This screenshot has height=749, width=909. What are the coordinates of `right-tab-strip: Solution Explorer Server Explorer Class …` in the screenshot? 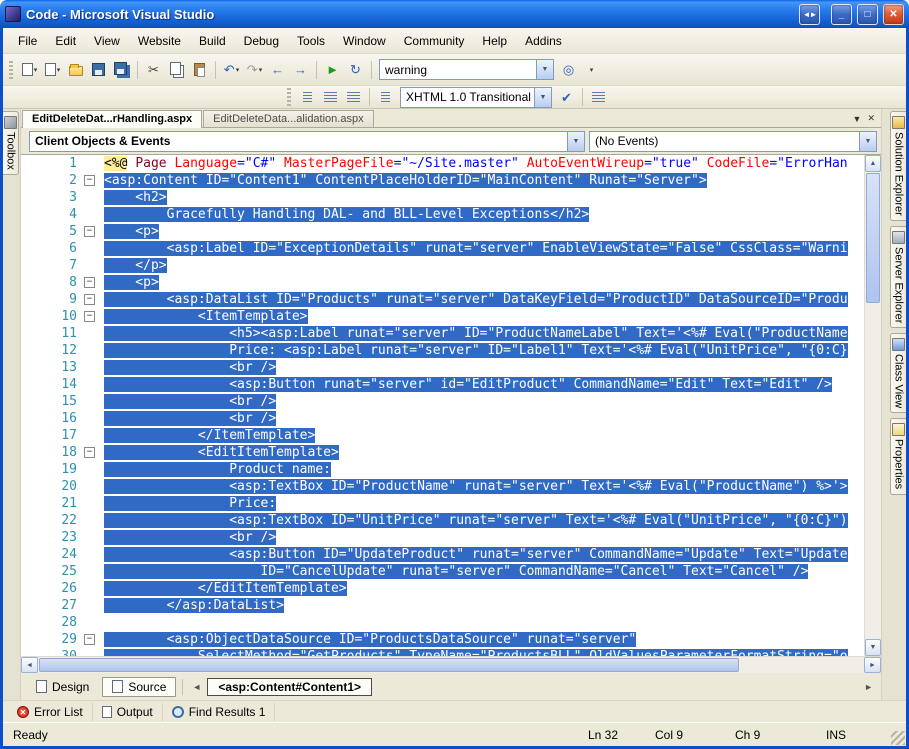 It's located at (893, 404).